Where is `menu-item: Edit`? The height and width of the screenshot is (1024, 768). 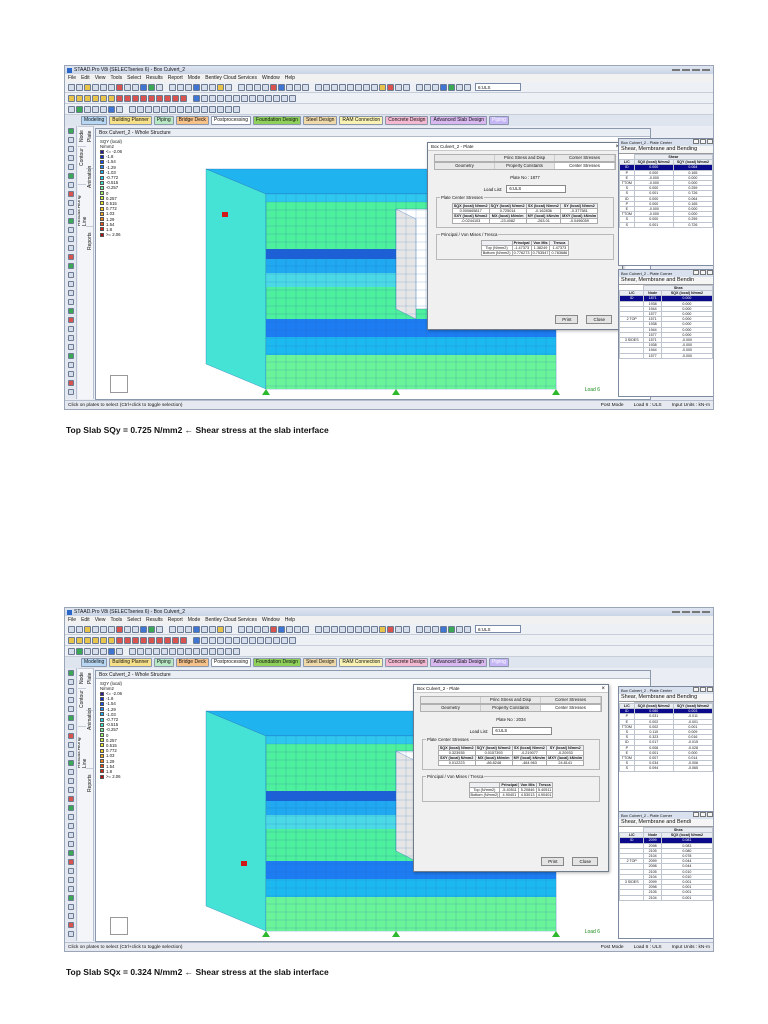
menu-item: Edit is located at coordinates (85, 78).